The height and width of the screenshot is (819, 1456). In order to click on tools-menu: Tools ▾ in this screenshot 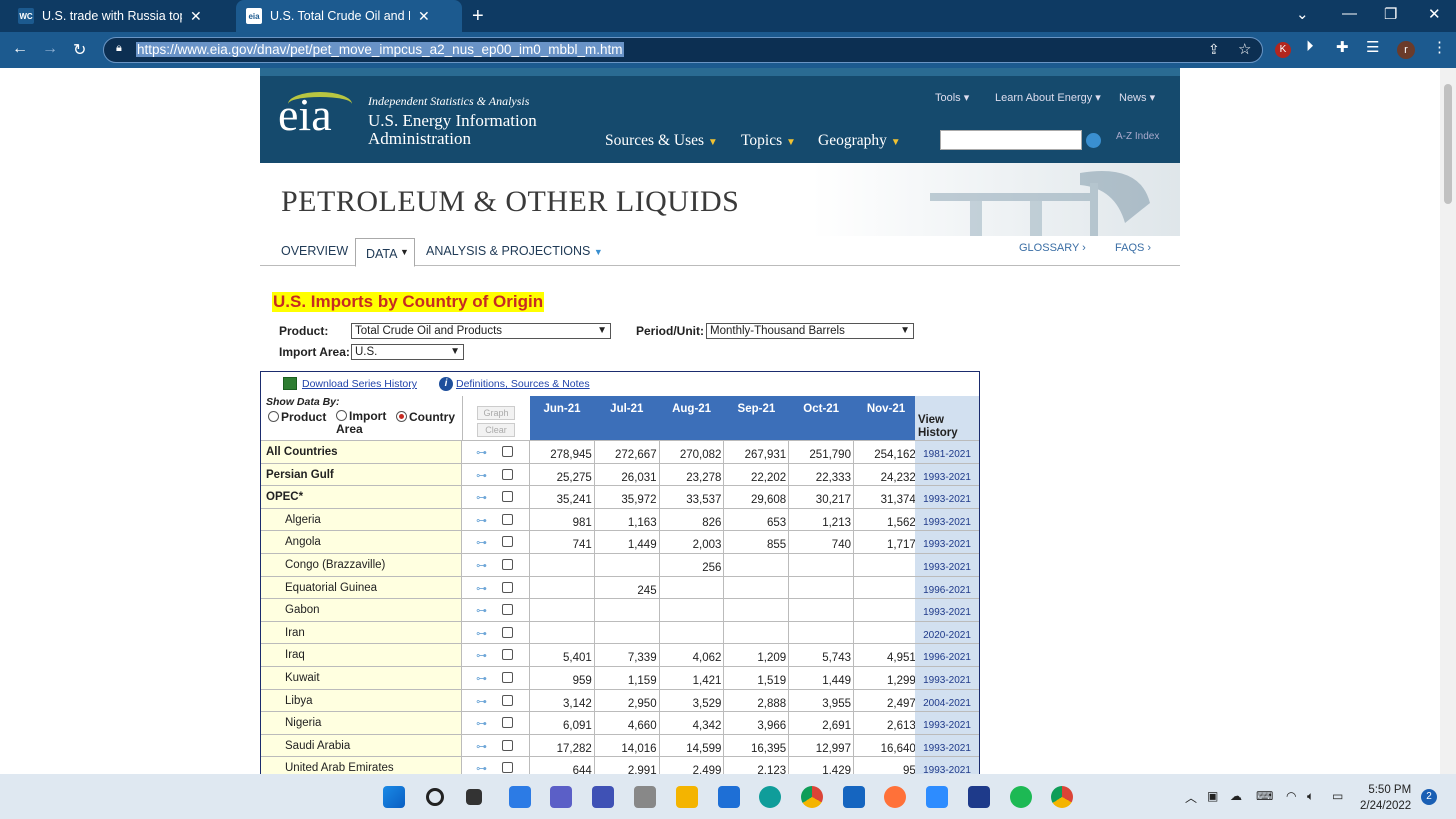, I will do `click(952, 97)`.